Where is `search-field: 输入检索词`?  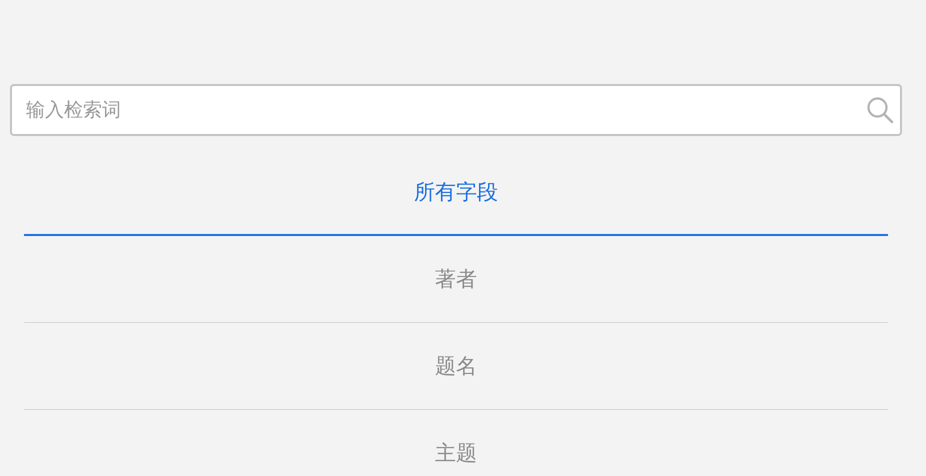 search-field: 输入检索词 is located at coordinates (456, 110).